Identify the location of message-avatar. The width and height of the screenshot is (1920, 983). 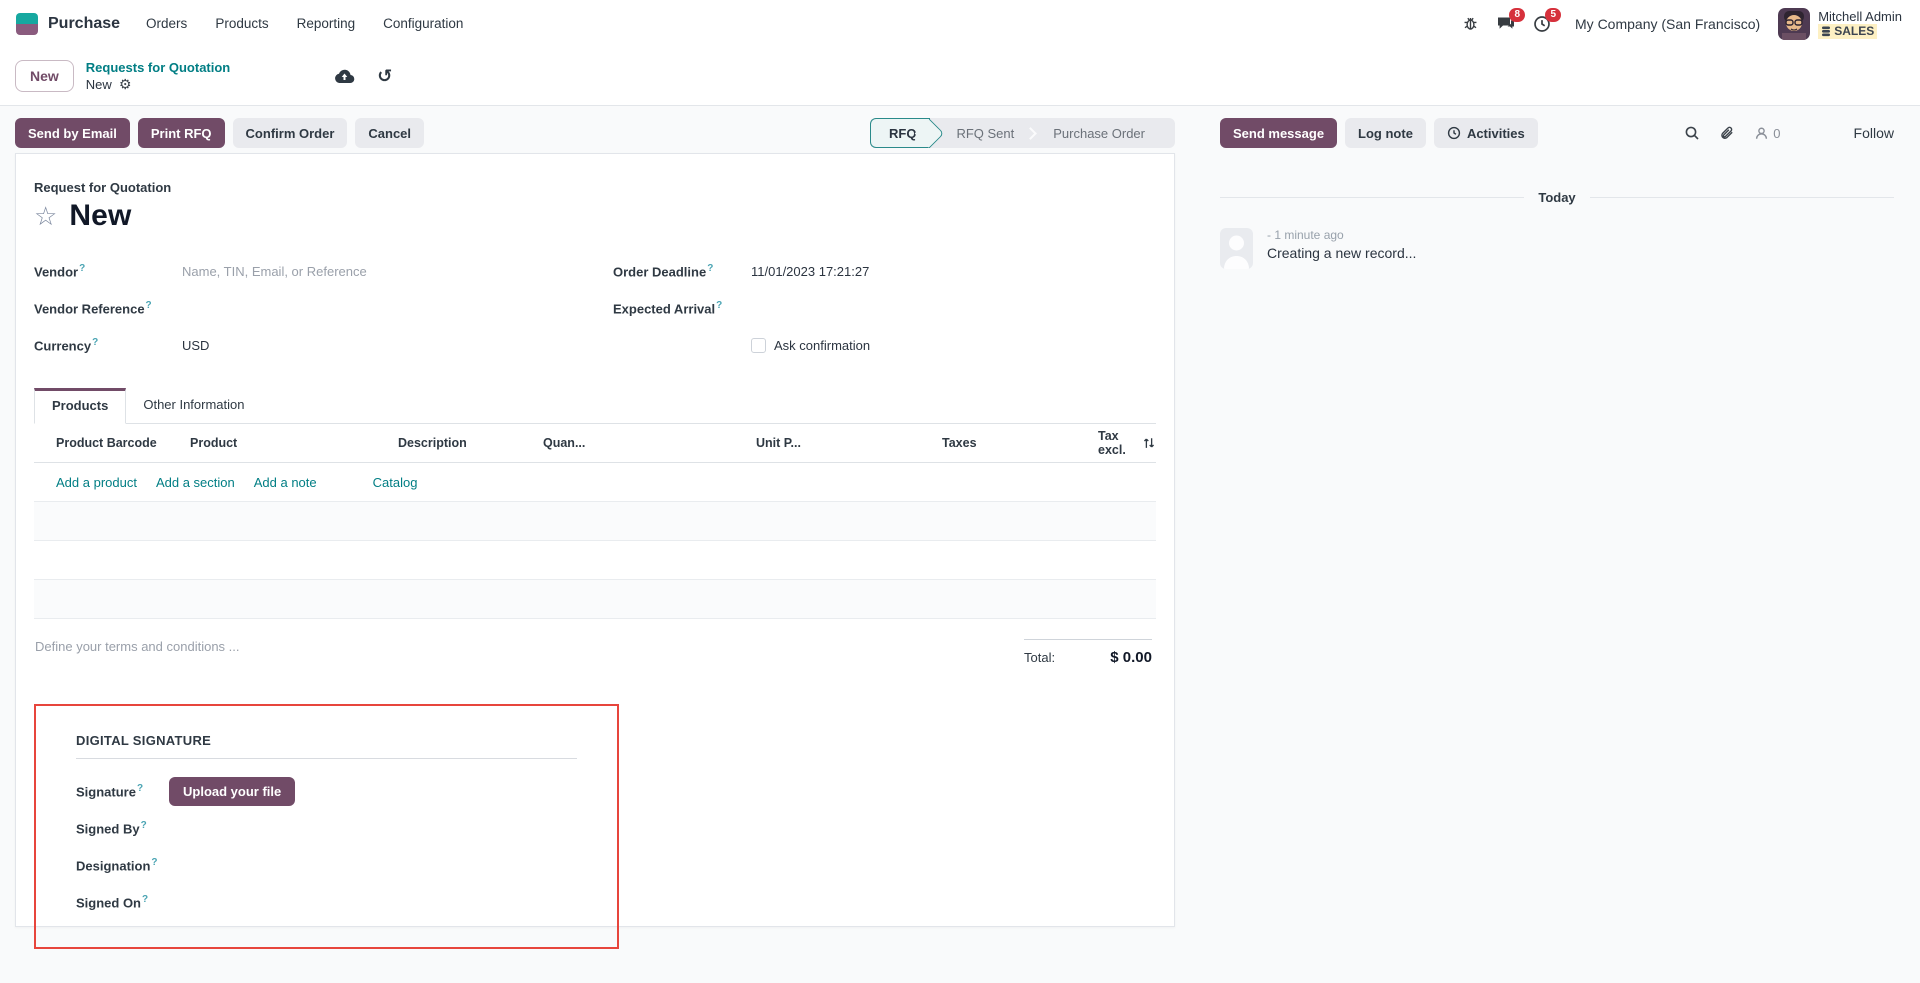
(1236, 248).